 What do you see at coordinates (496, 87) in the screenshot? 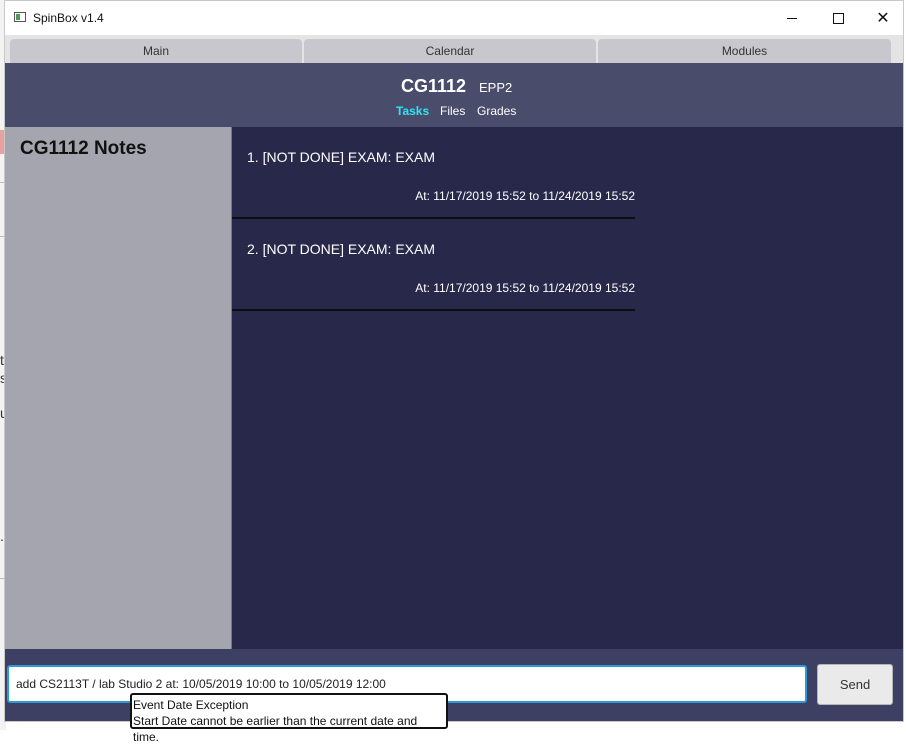
I see `module-name: EPP2` at bounding box center [496, 87].